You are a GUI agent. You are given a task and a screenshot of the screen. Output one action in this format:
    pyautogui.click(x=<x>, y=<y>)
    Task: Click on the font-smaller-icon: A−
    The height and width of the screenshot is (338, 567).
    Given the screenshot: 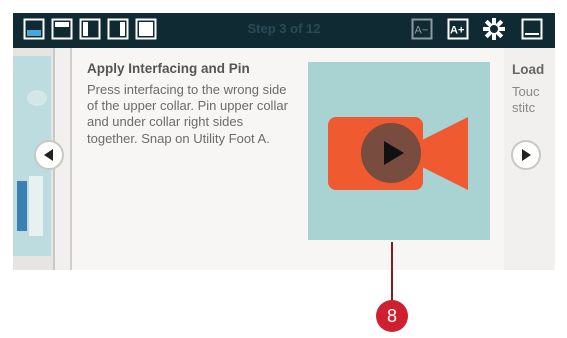 What is the action you would take?
    pyautogui.click(x=422, y=29)
    